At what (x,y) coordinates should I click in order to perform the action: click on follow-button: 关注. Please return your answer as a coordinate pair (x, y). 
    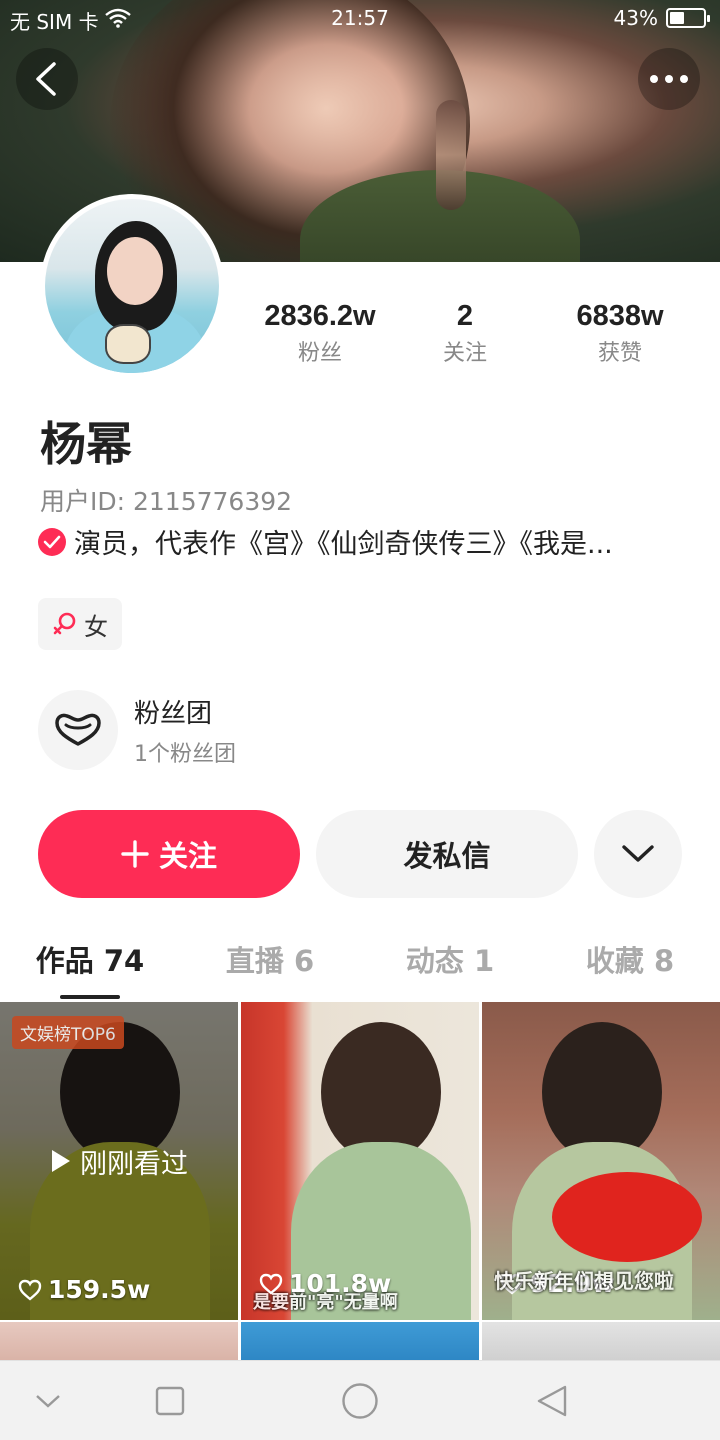
    Looking at the image, I should click on (169, 854).